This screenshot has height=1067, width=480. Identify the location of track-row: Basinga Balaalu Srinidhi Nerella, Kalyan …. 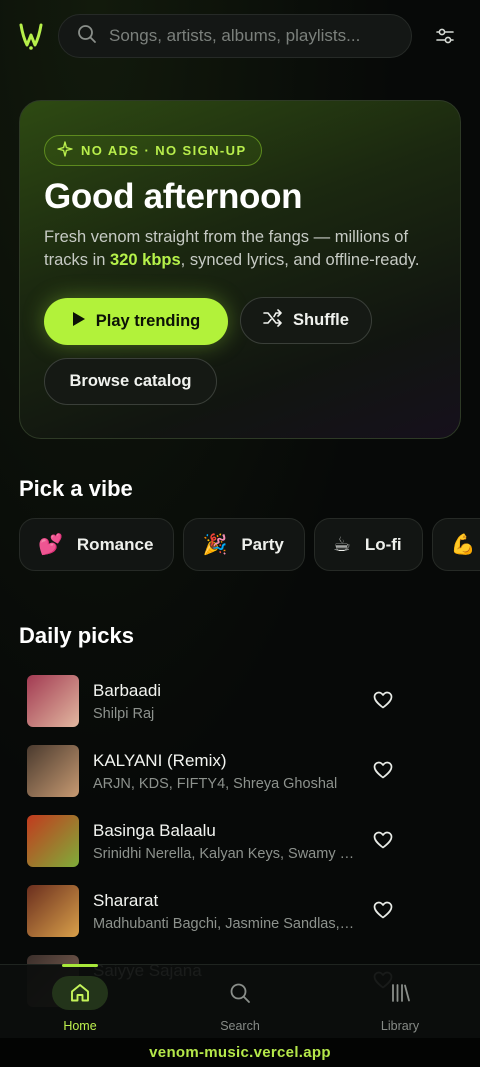
(240, 843).